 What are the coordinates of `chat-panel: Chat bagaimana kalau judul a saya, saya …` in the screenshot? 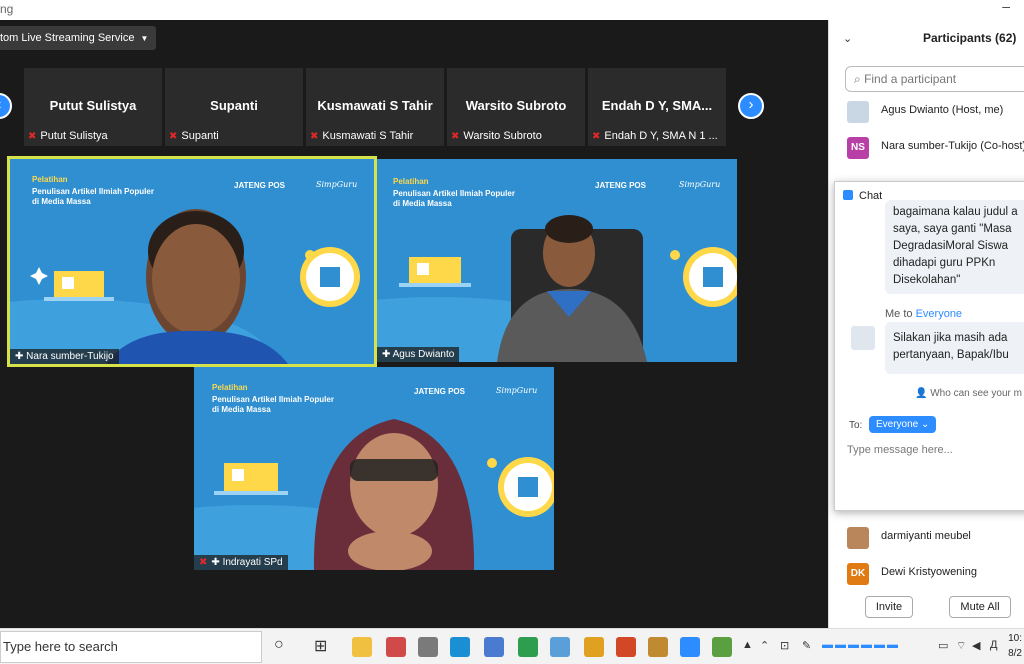 It's located at (929, 346).